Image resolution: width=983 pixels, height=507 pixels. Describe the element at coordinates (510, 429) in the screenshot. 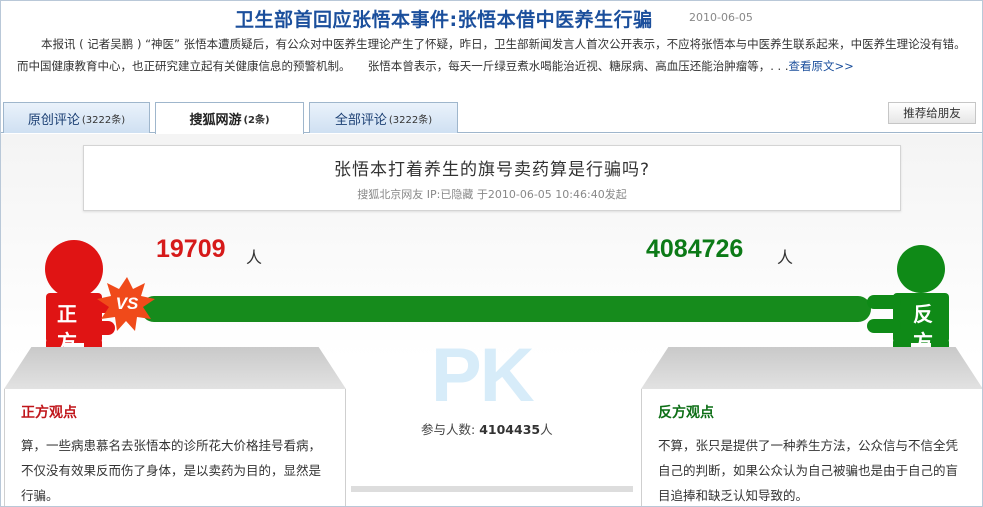

I see `participant-value: 4104435` at that location.